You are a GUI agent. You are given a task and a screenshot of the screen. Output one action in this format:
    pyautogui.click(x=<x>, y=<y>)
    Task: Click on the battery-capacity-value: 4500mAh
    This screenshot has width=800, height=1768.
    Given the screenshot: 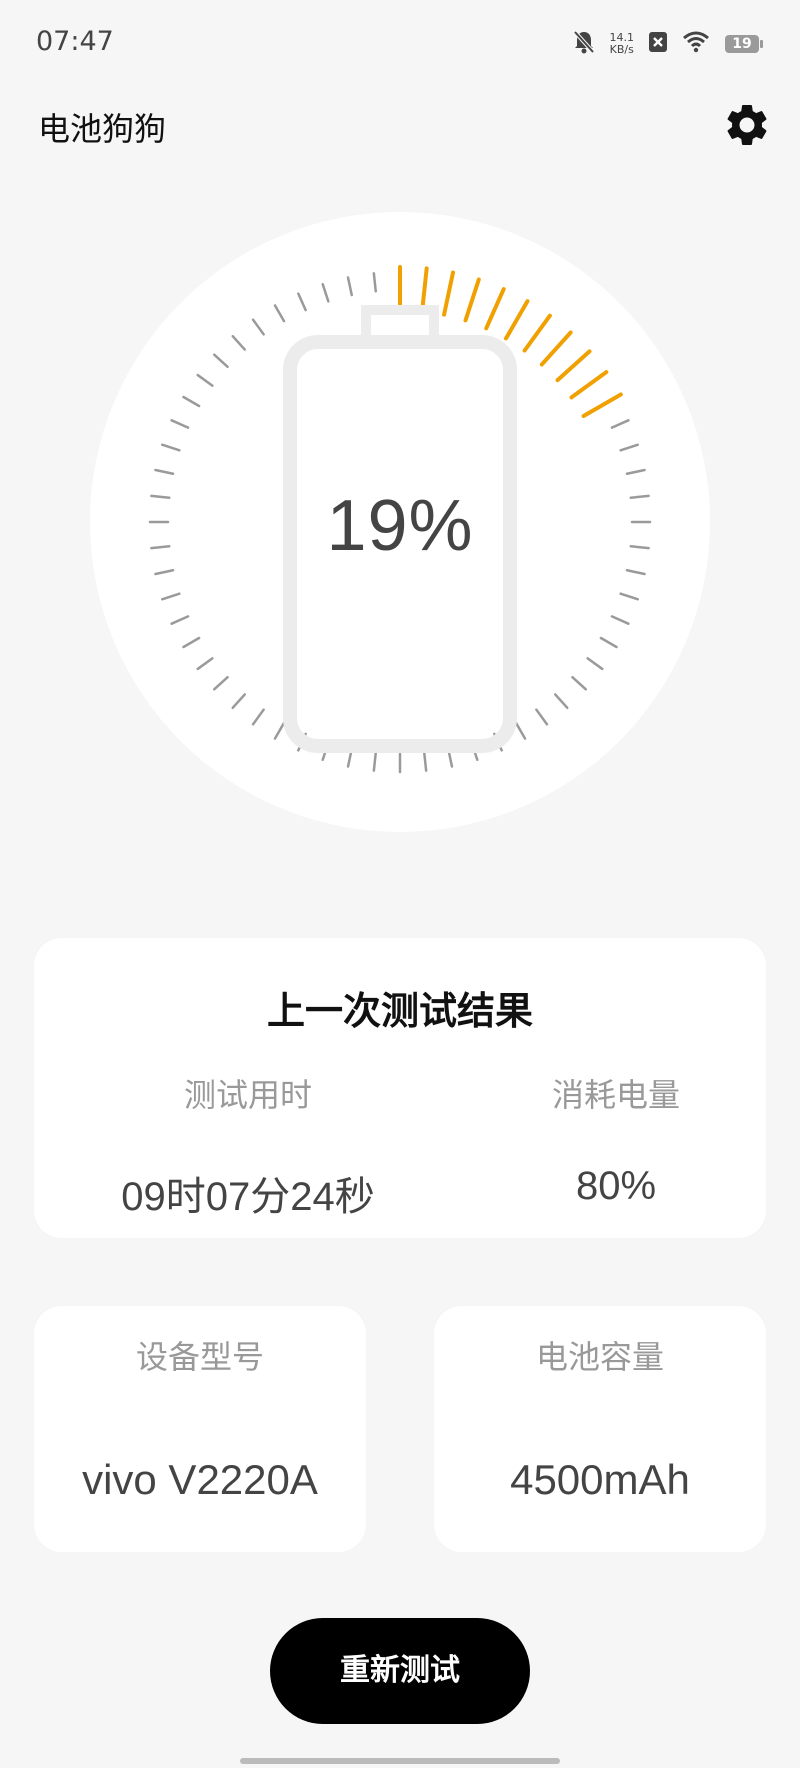 What is the action you would take?
    pyautogui.click(x=600, y=1479)
    